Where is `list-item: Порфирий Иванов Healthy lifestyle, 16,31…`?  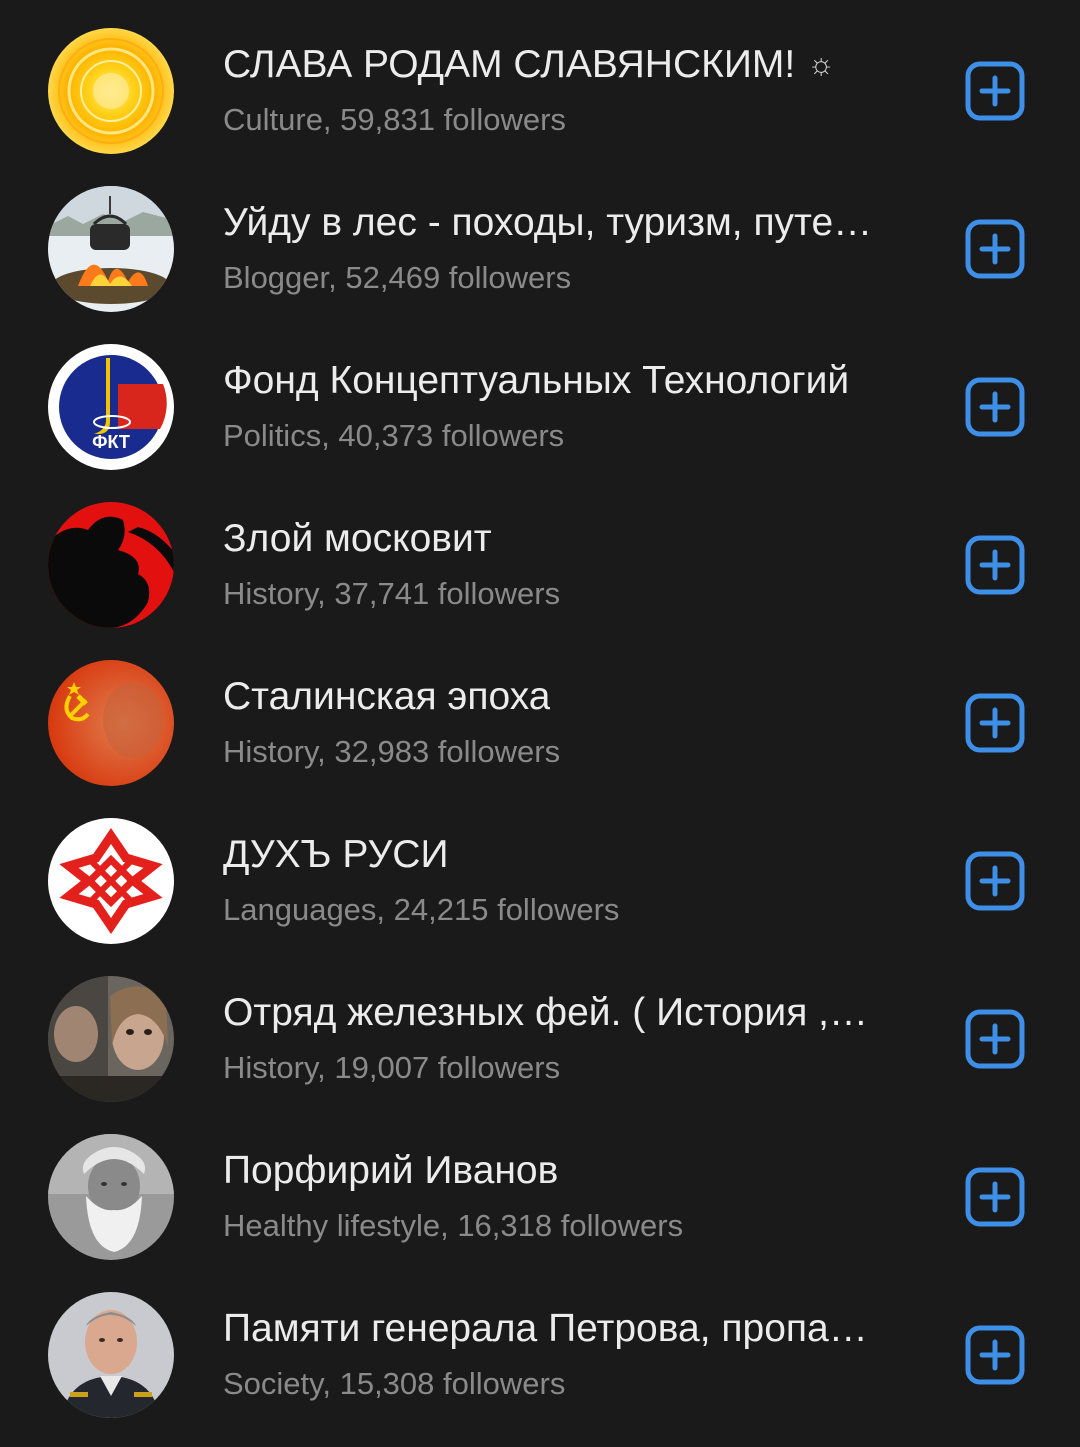 list-item: Порфирий Иванов Healthy lifestyle, 16,31… is located at coordinates (540, 1197).